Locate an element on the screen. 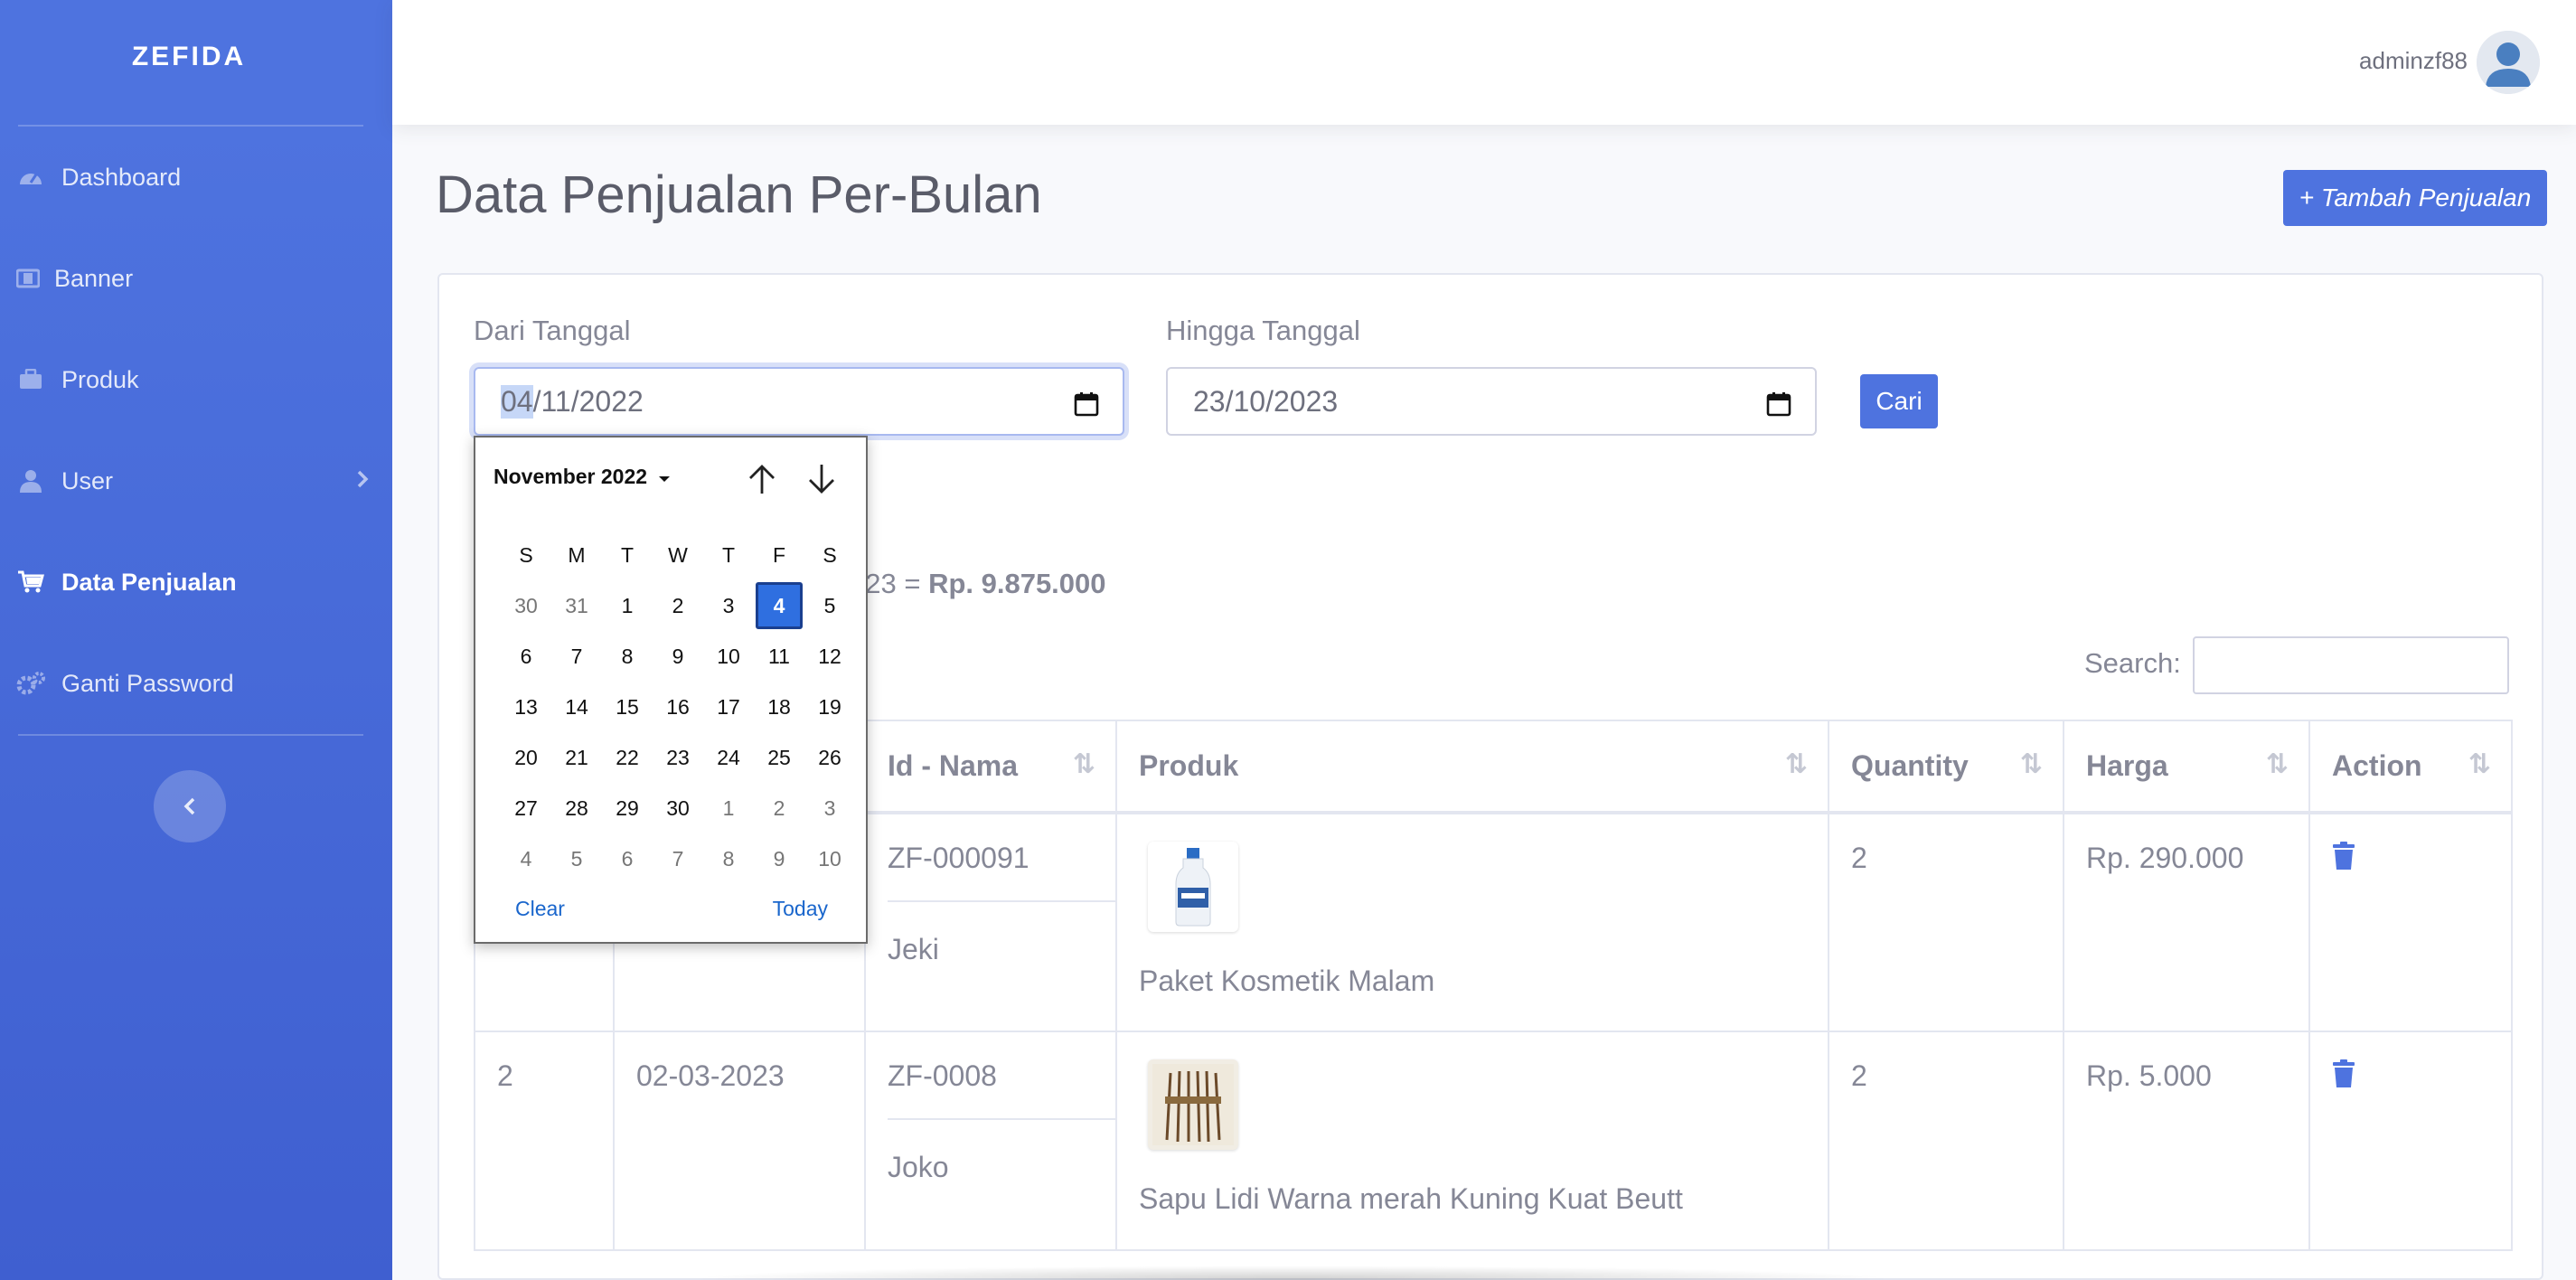 The image size is (2576, 1280). calendar-day: 19 is located at coordinates (830, 707).